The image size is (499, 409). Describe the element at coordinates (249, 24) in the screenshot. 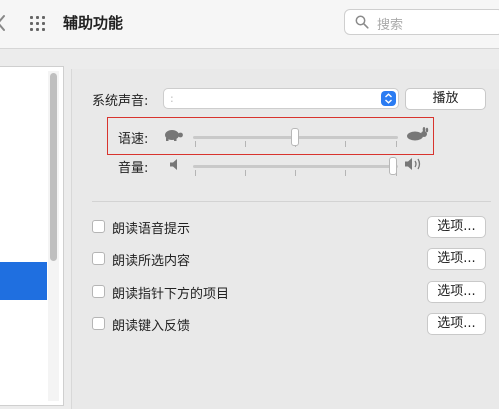

I see `toolbar: 辅助功能 搜索` at that location.